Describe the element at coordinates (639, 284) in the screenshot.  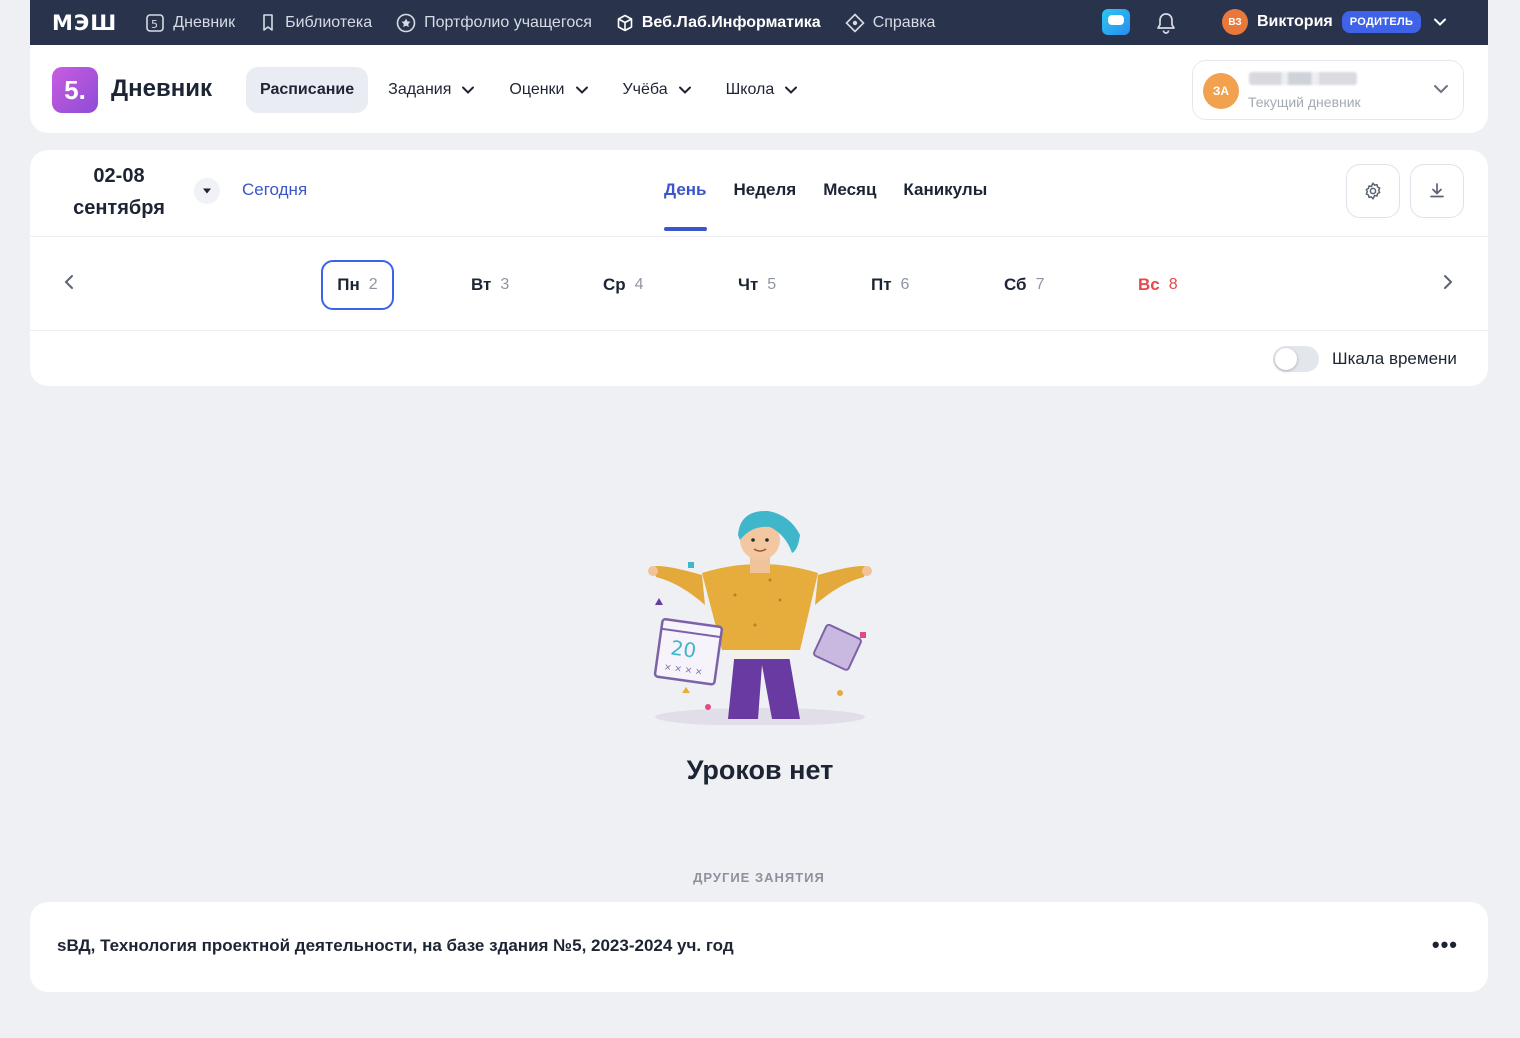
I see `day-number: 4` at that location.